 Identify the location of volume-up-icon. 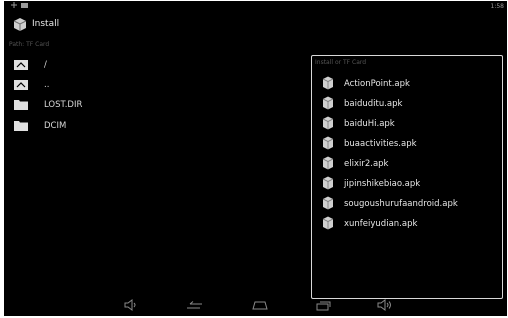
(385, 305).